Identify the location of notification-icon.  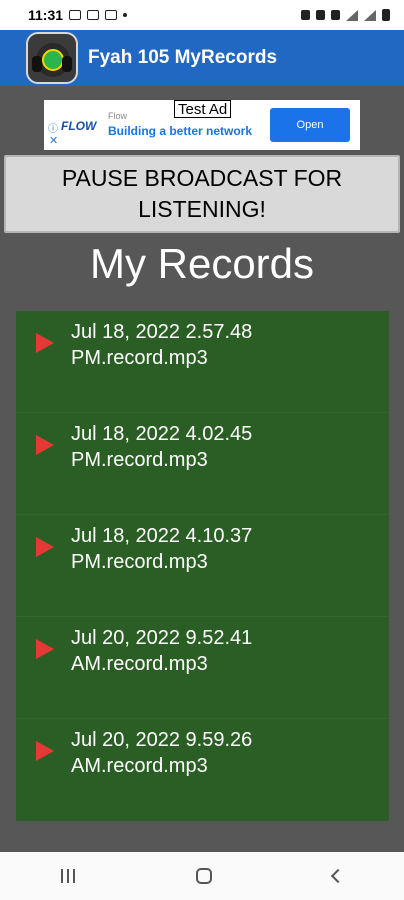
(75, 15).